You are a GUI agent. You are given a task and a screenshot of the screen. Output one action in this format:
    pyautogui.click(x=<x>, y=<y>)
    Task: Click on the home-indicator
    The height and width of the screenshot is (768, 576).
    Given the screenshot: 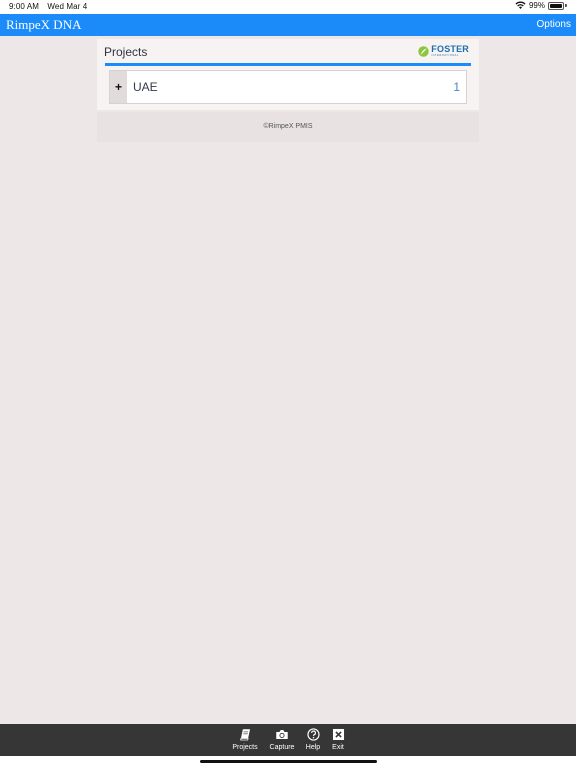 What is the action you would take?
    pyautogui.click(x=288, y=761)
    